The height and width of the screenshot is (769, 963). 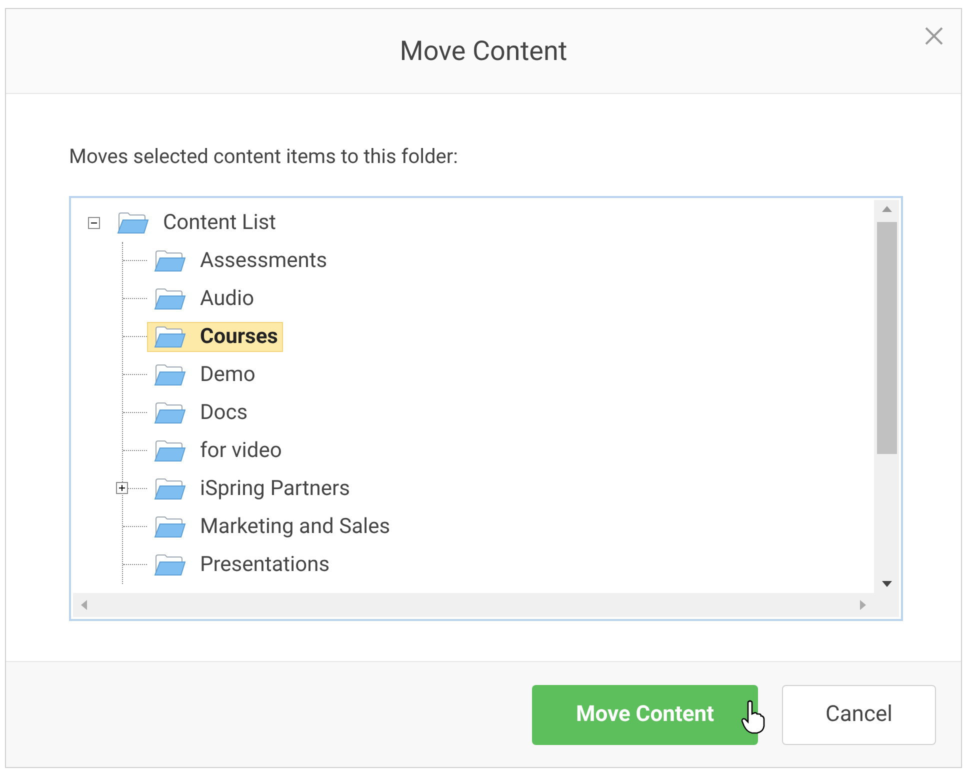 What do you see at coordinates (215, 337) in the screenshot?
I see `tree-item: Courses` at bounding box center [215, 337].